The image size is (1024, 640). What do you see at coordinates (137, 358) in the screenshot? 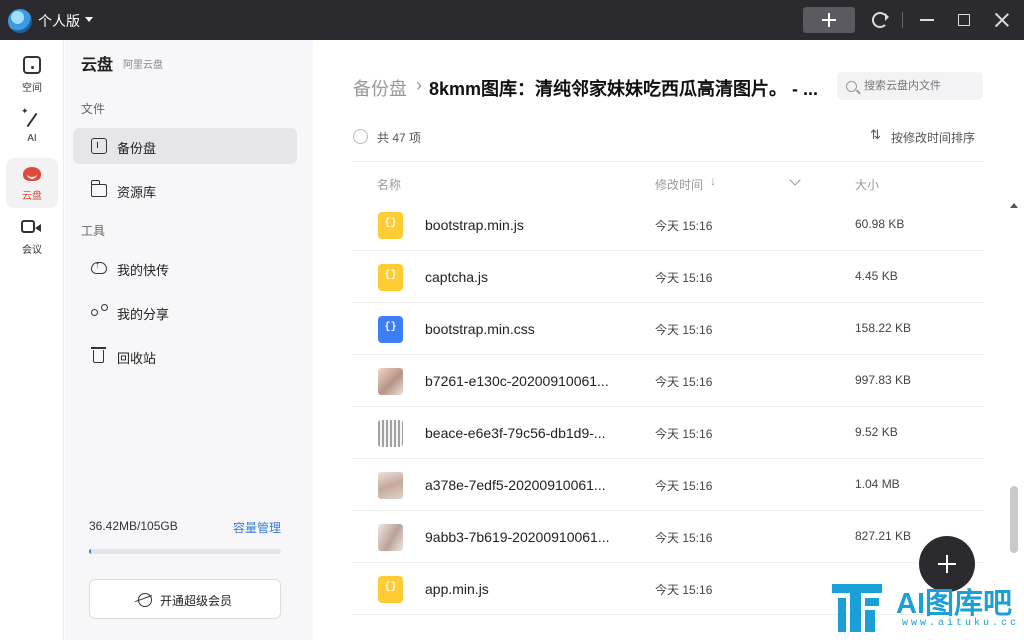
I see `sidebar-item-label: 回收站` at bounding box center [137, 358].